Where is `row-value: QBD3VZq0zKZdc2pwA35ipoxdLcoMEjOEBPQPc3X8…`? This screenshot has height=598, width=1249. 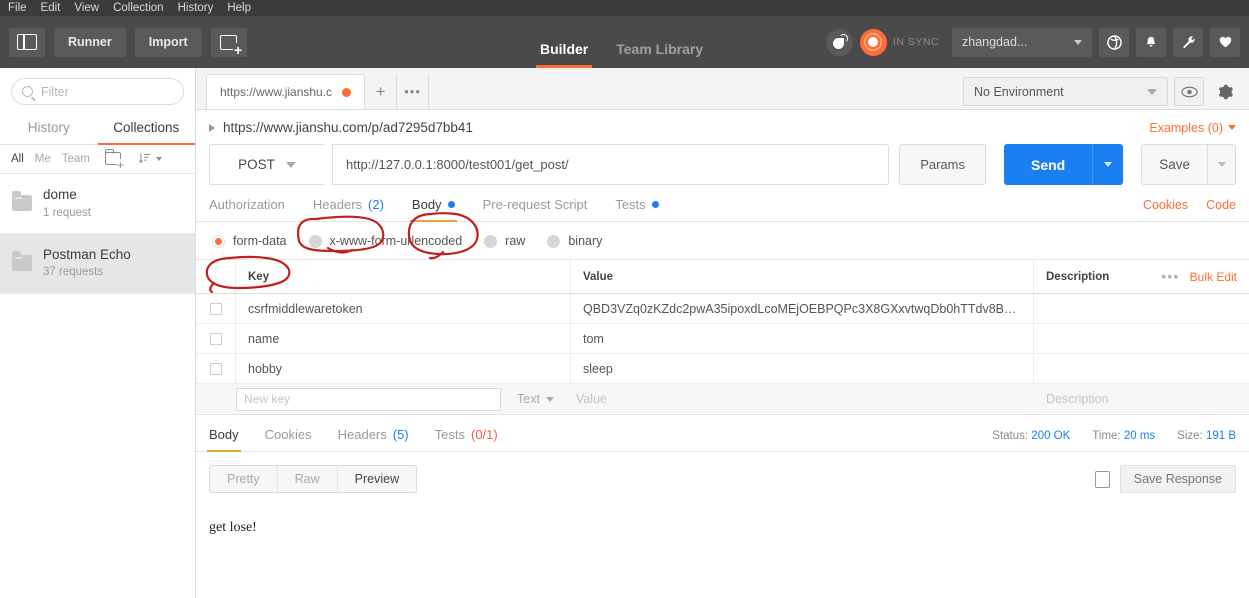 row-value: QBD3VZq0zKZdc2pwA35ipoxdLcoMEjOEBPQPc3X8… is located at coordinates (802, 308).